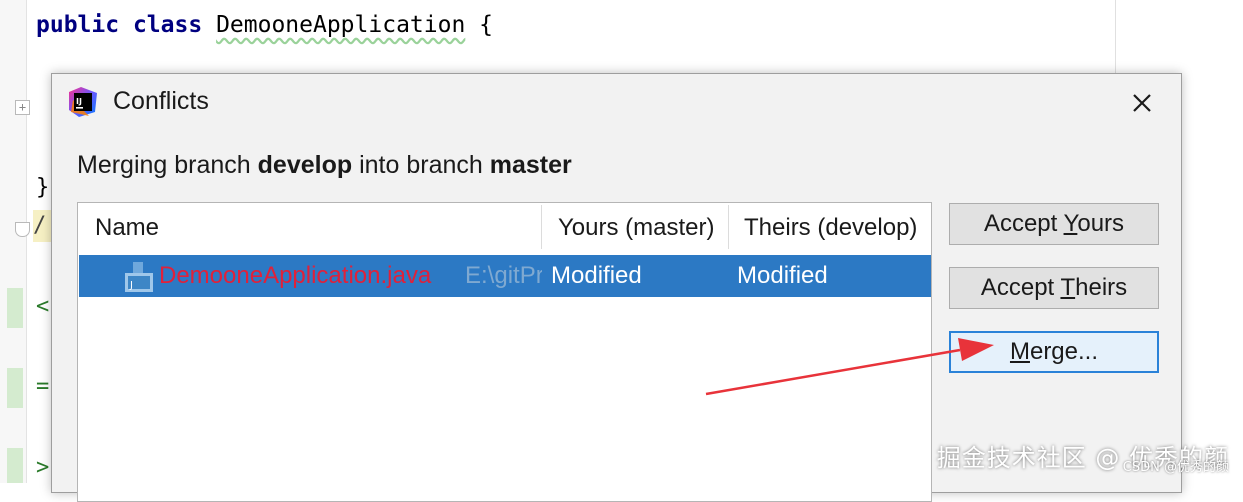 The image size is (1243, 502). Describe the element at coordinates (530, 165) in the screenshot. I see `target-branch-name: master` at that location.